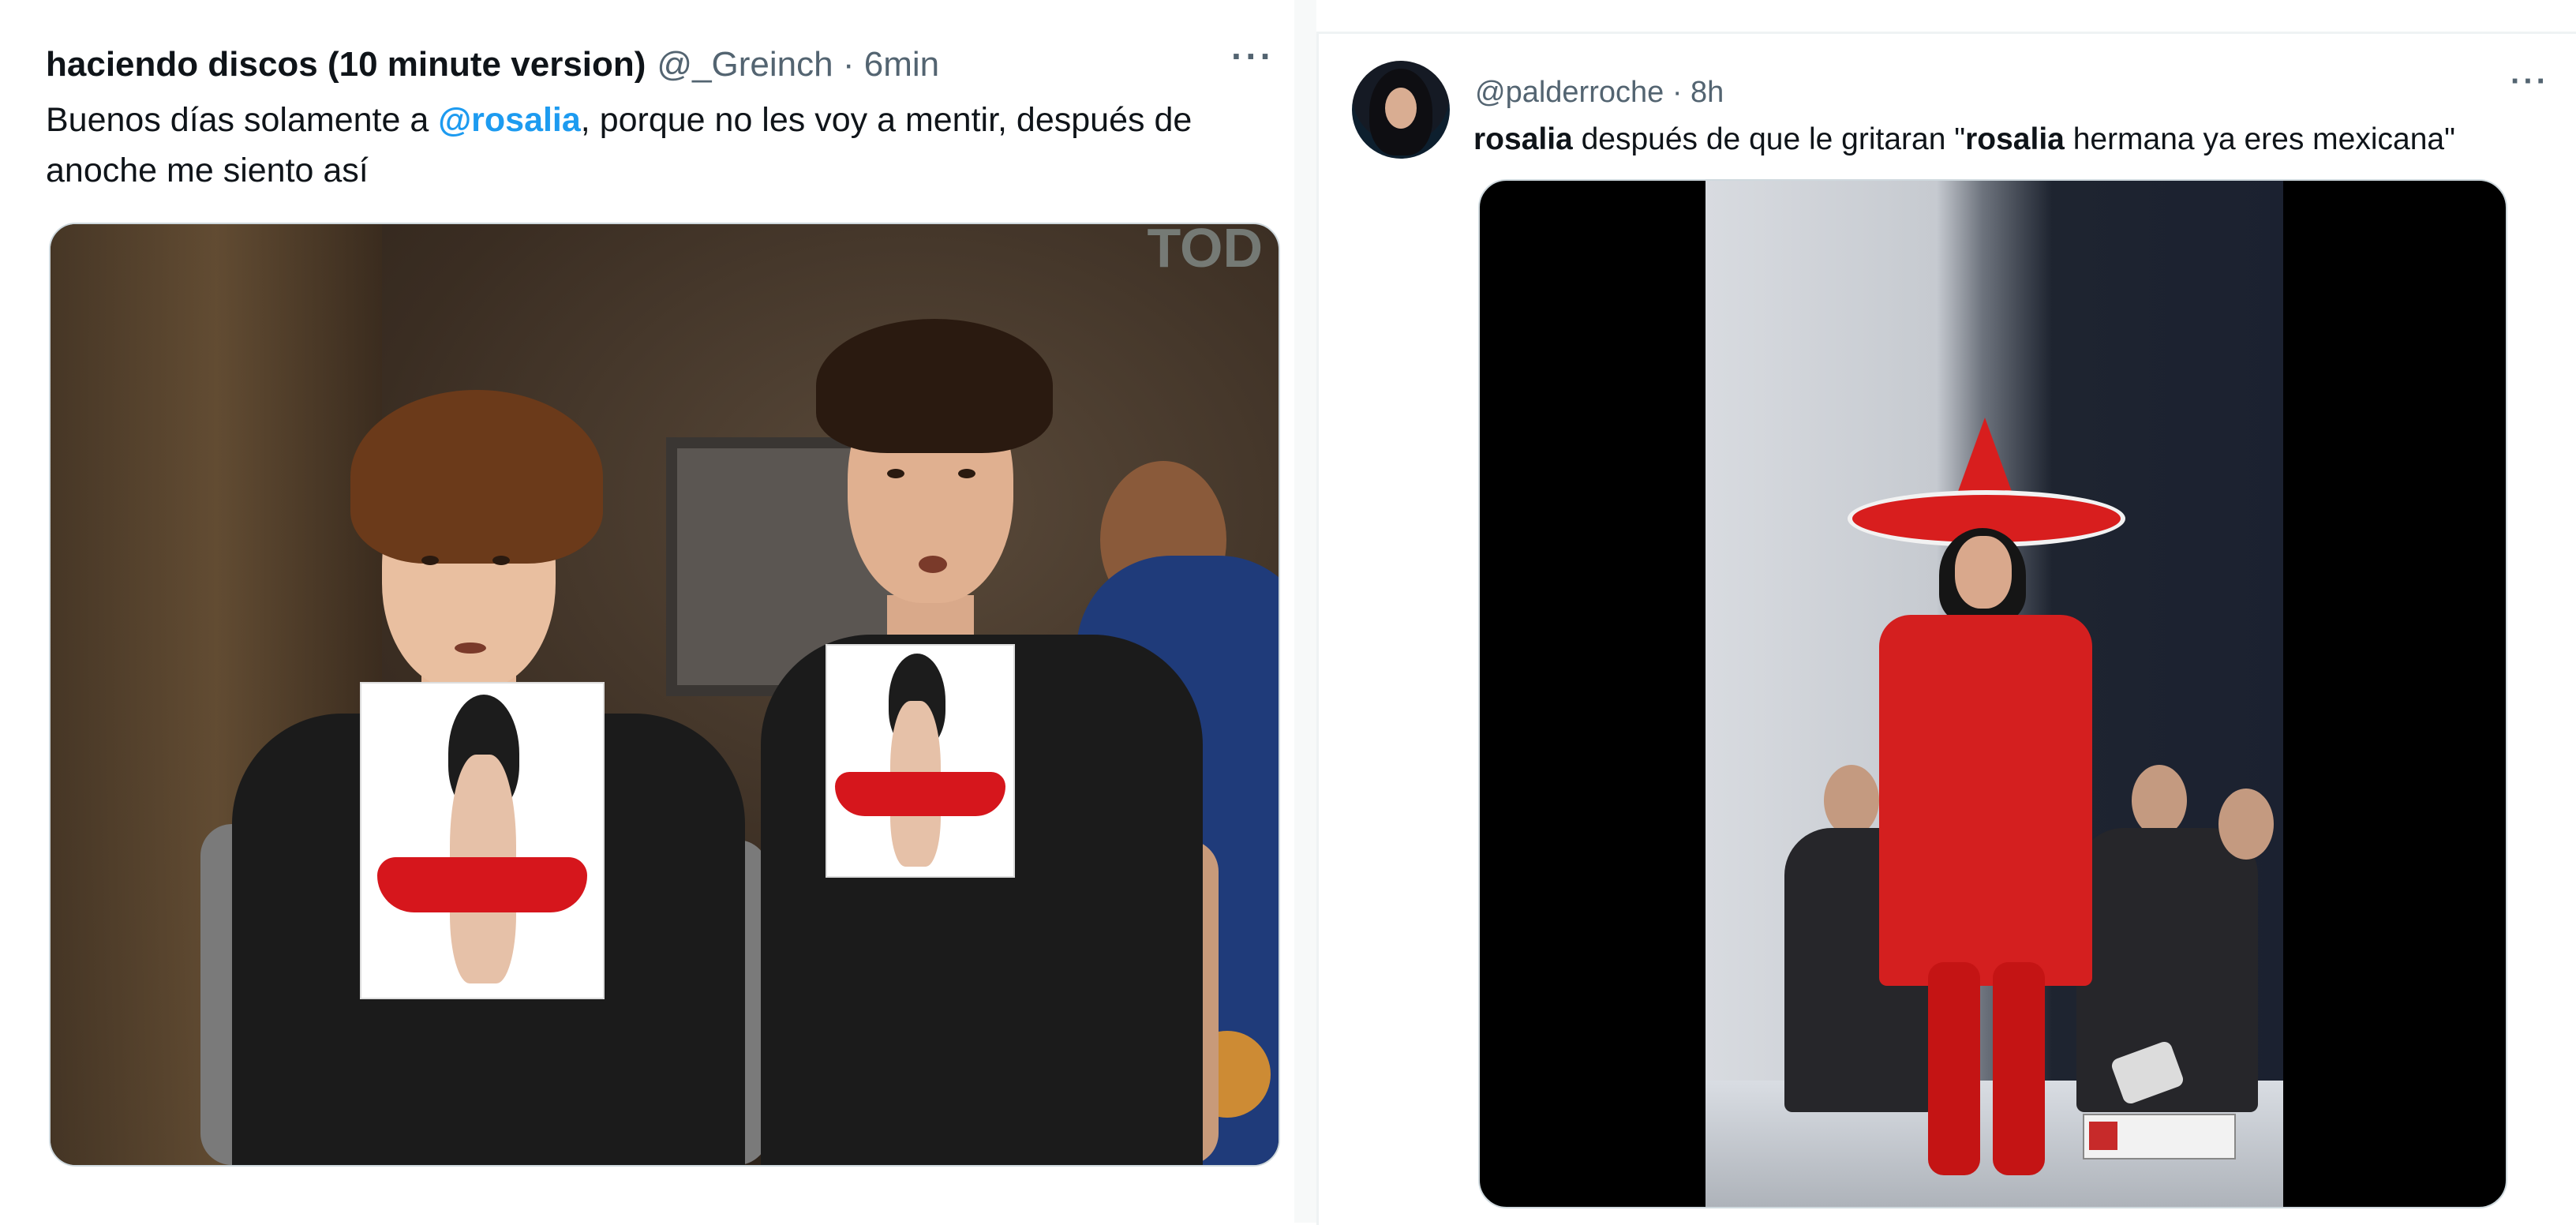  What do you see at coordinates (2103, 1136) in the screenshot?
I see `badge-icon` at bounding box center [2103, 1136].